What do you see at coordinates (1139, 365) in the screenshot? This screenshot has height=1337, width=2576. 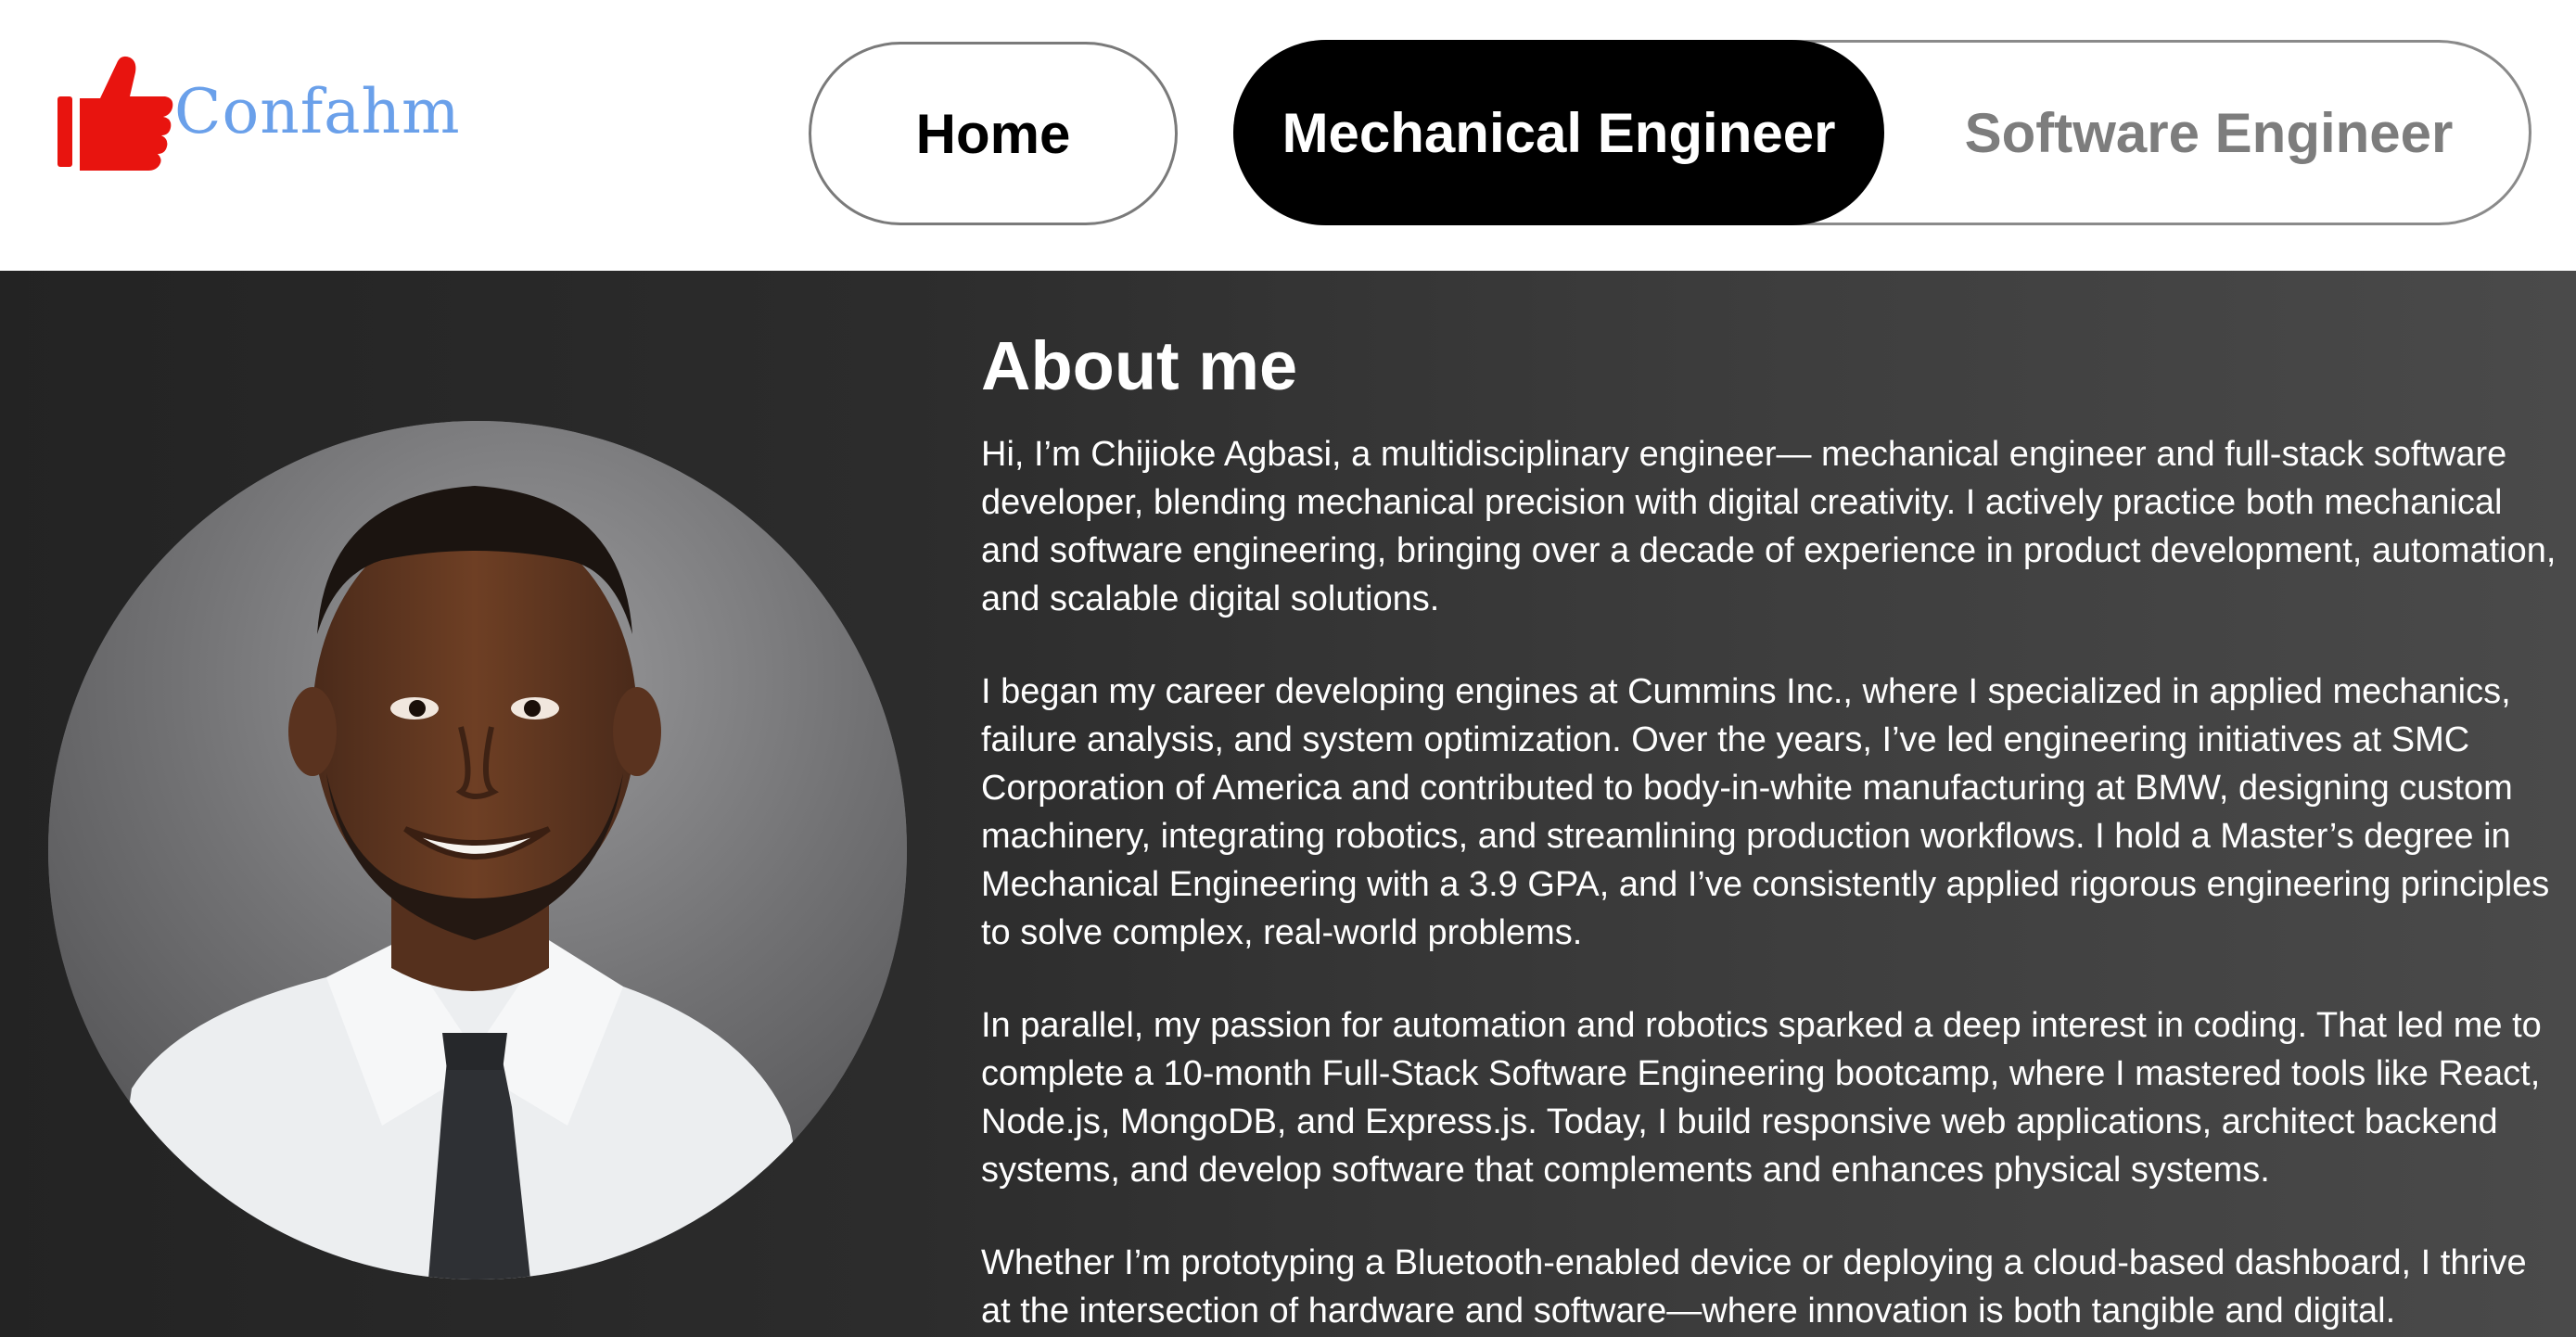 I see `about-title: About me` at bounding box center [1139, 365].